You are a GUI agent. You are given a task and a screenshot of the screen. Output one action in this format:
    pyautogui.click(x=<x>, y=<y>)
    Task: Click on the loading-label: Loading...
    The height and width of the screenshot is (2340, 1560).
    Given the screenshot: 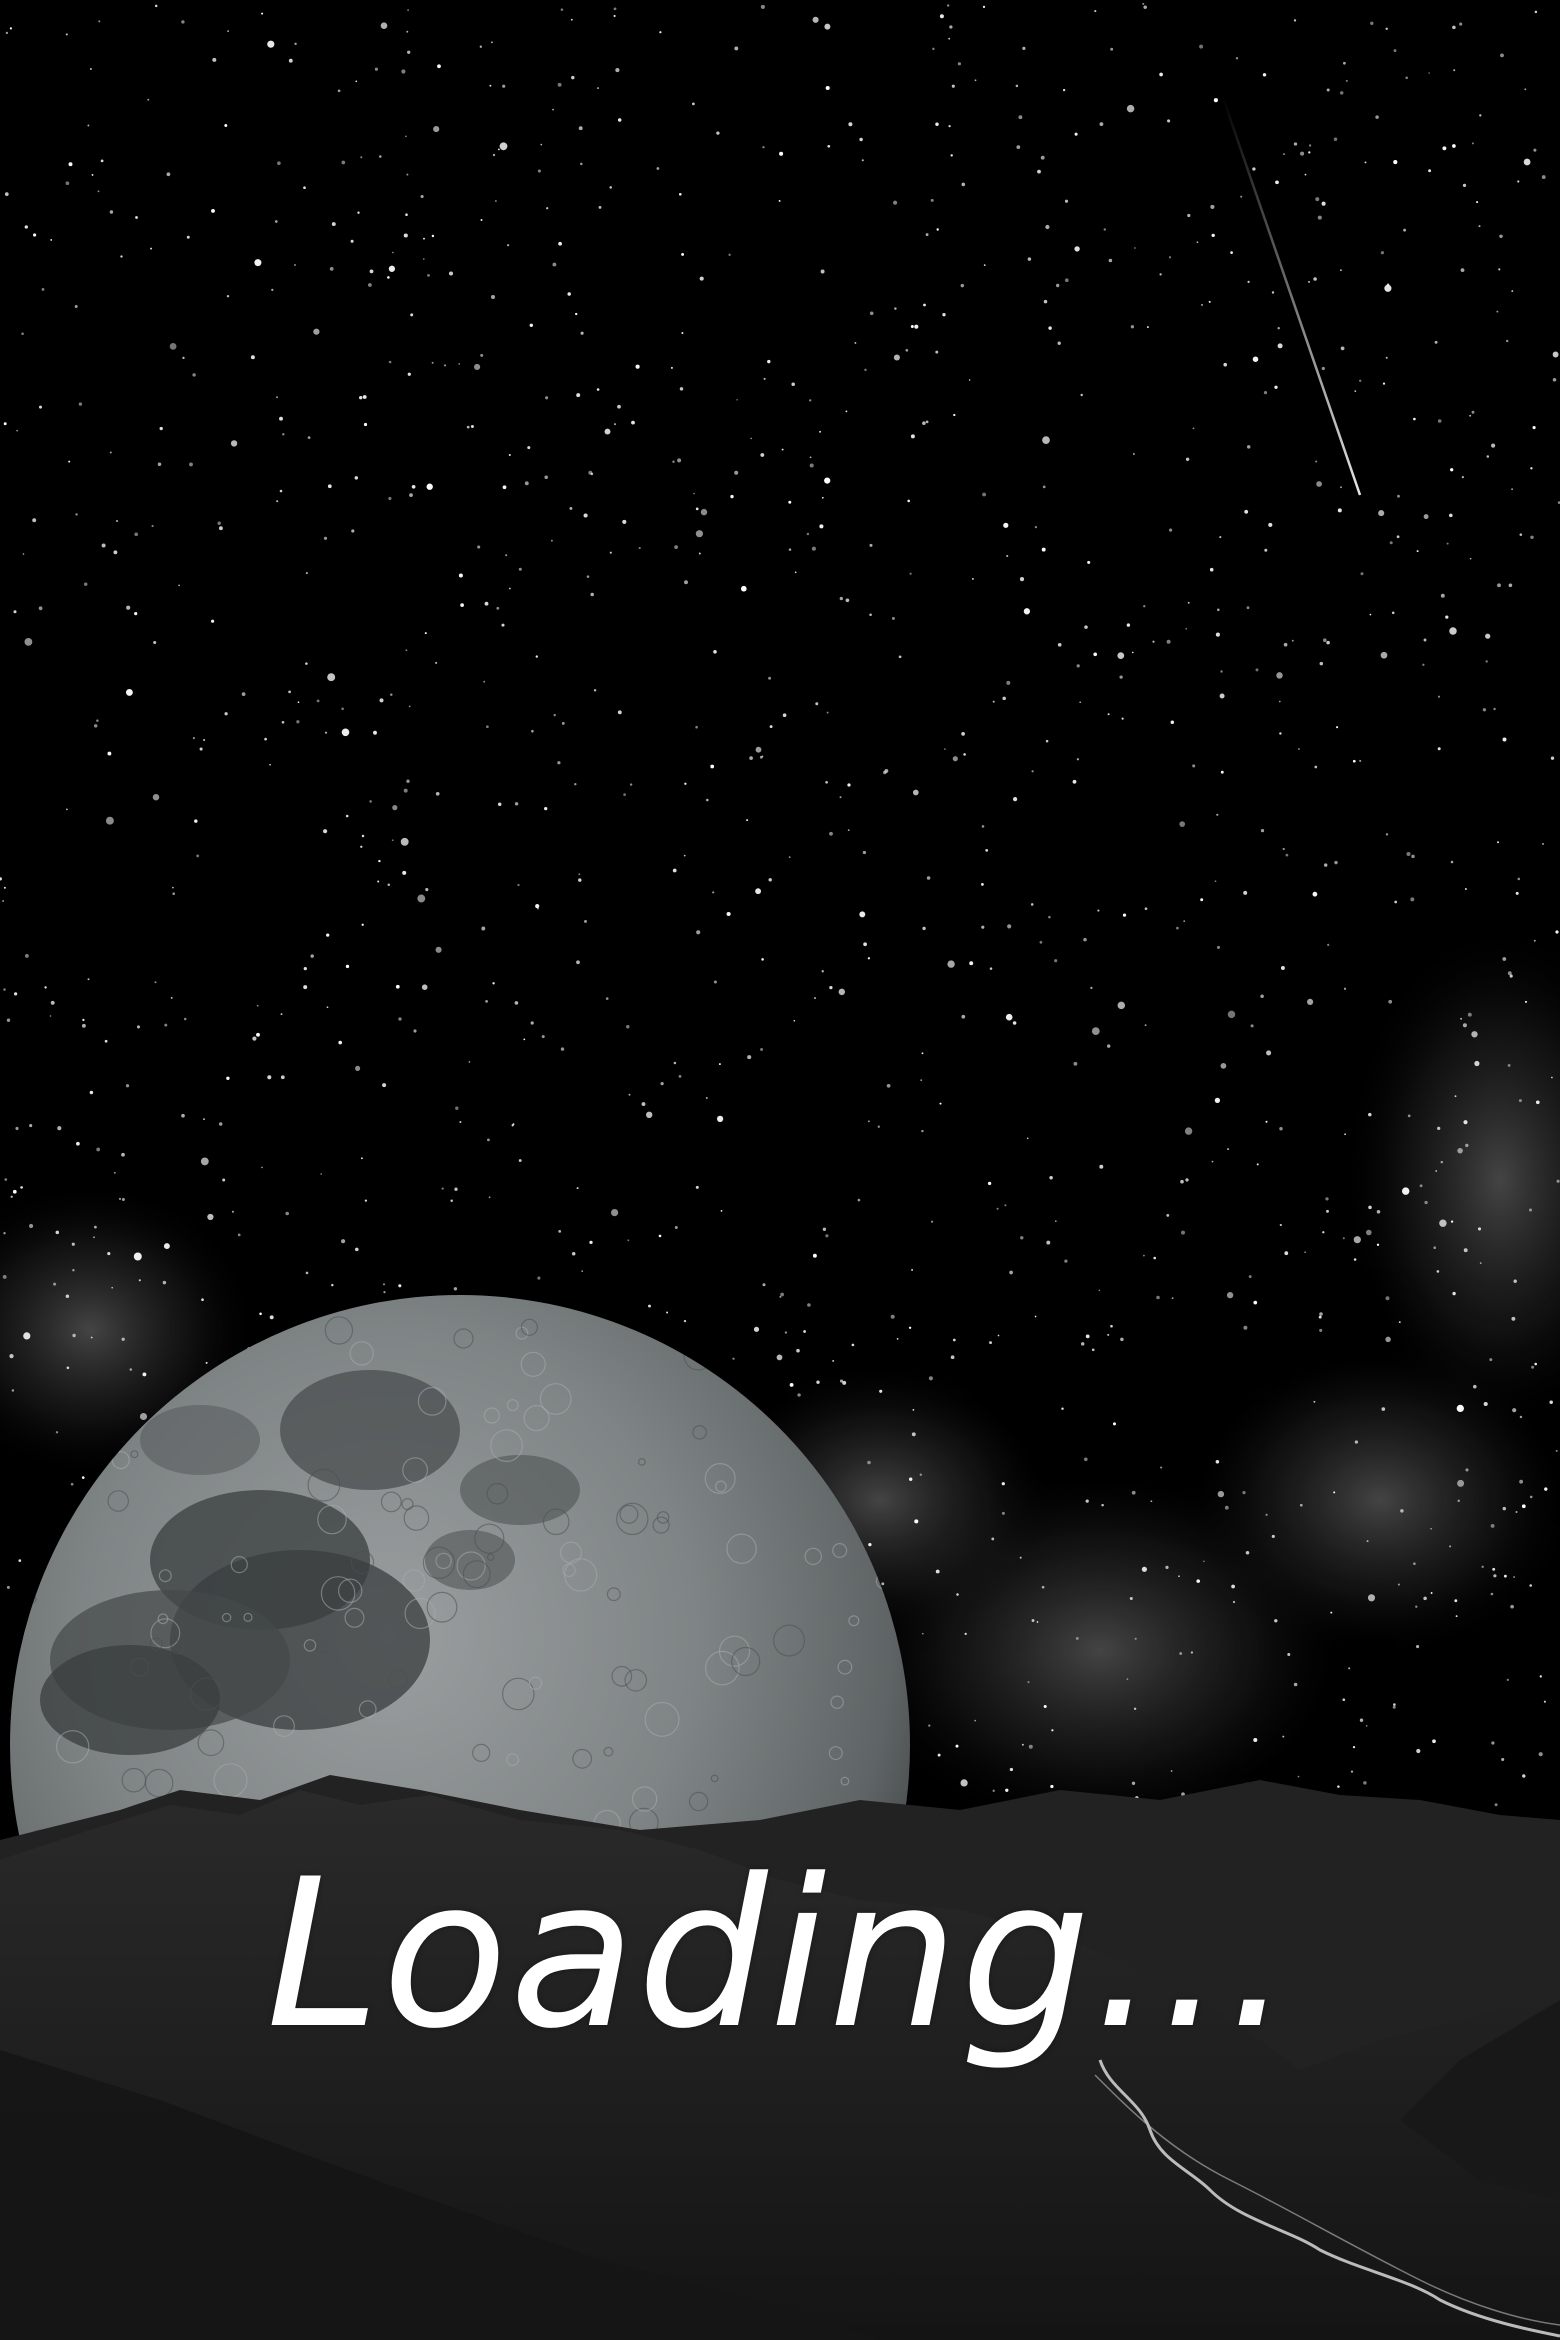 What is the action you would take?
    pyautogui.click(x=780, y=1955)
    